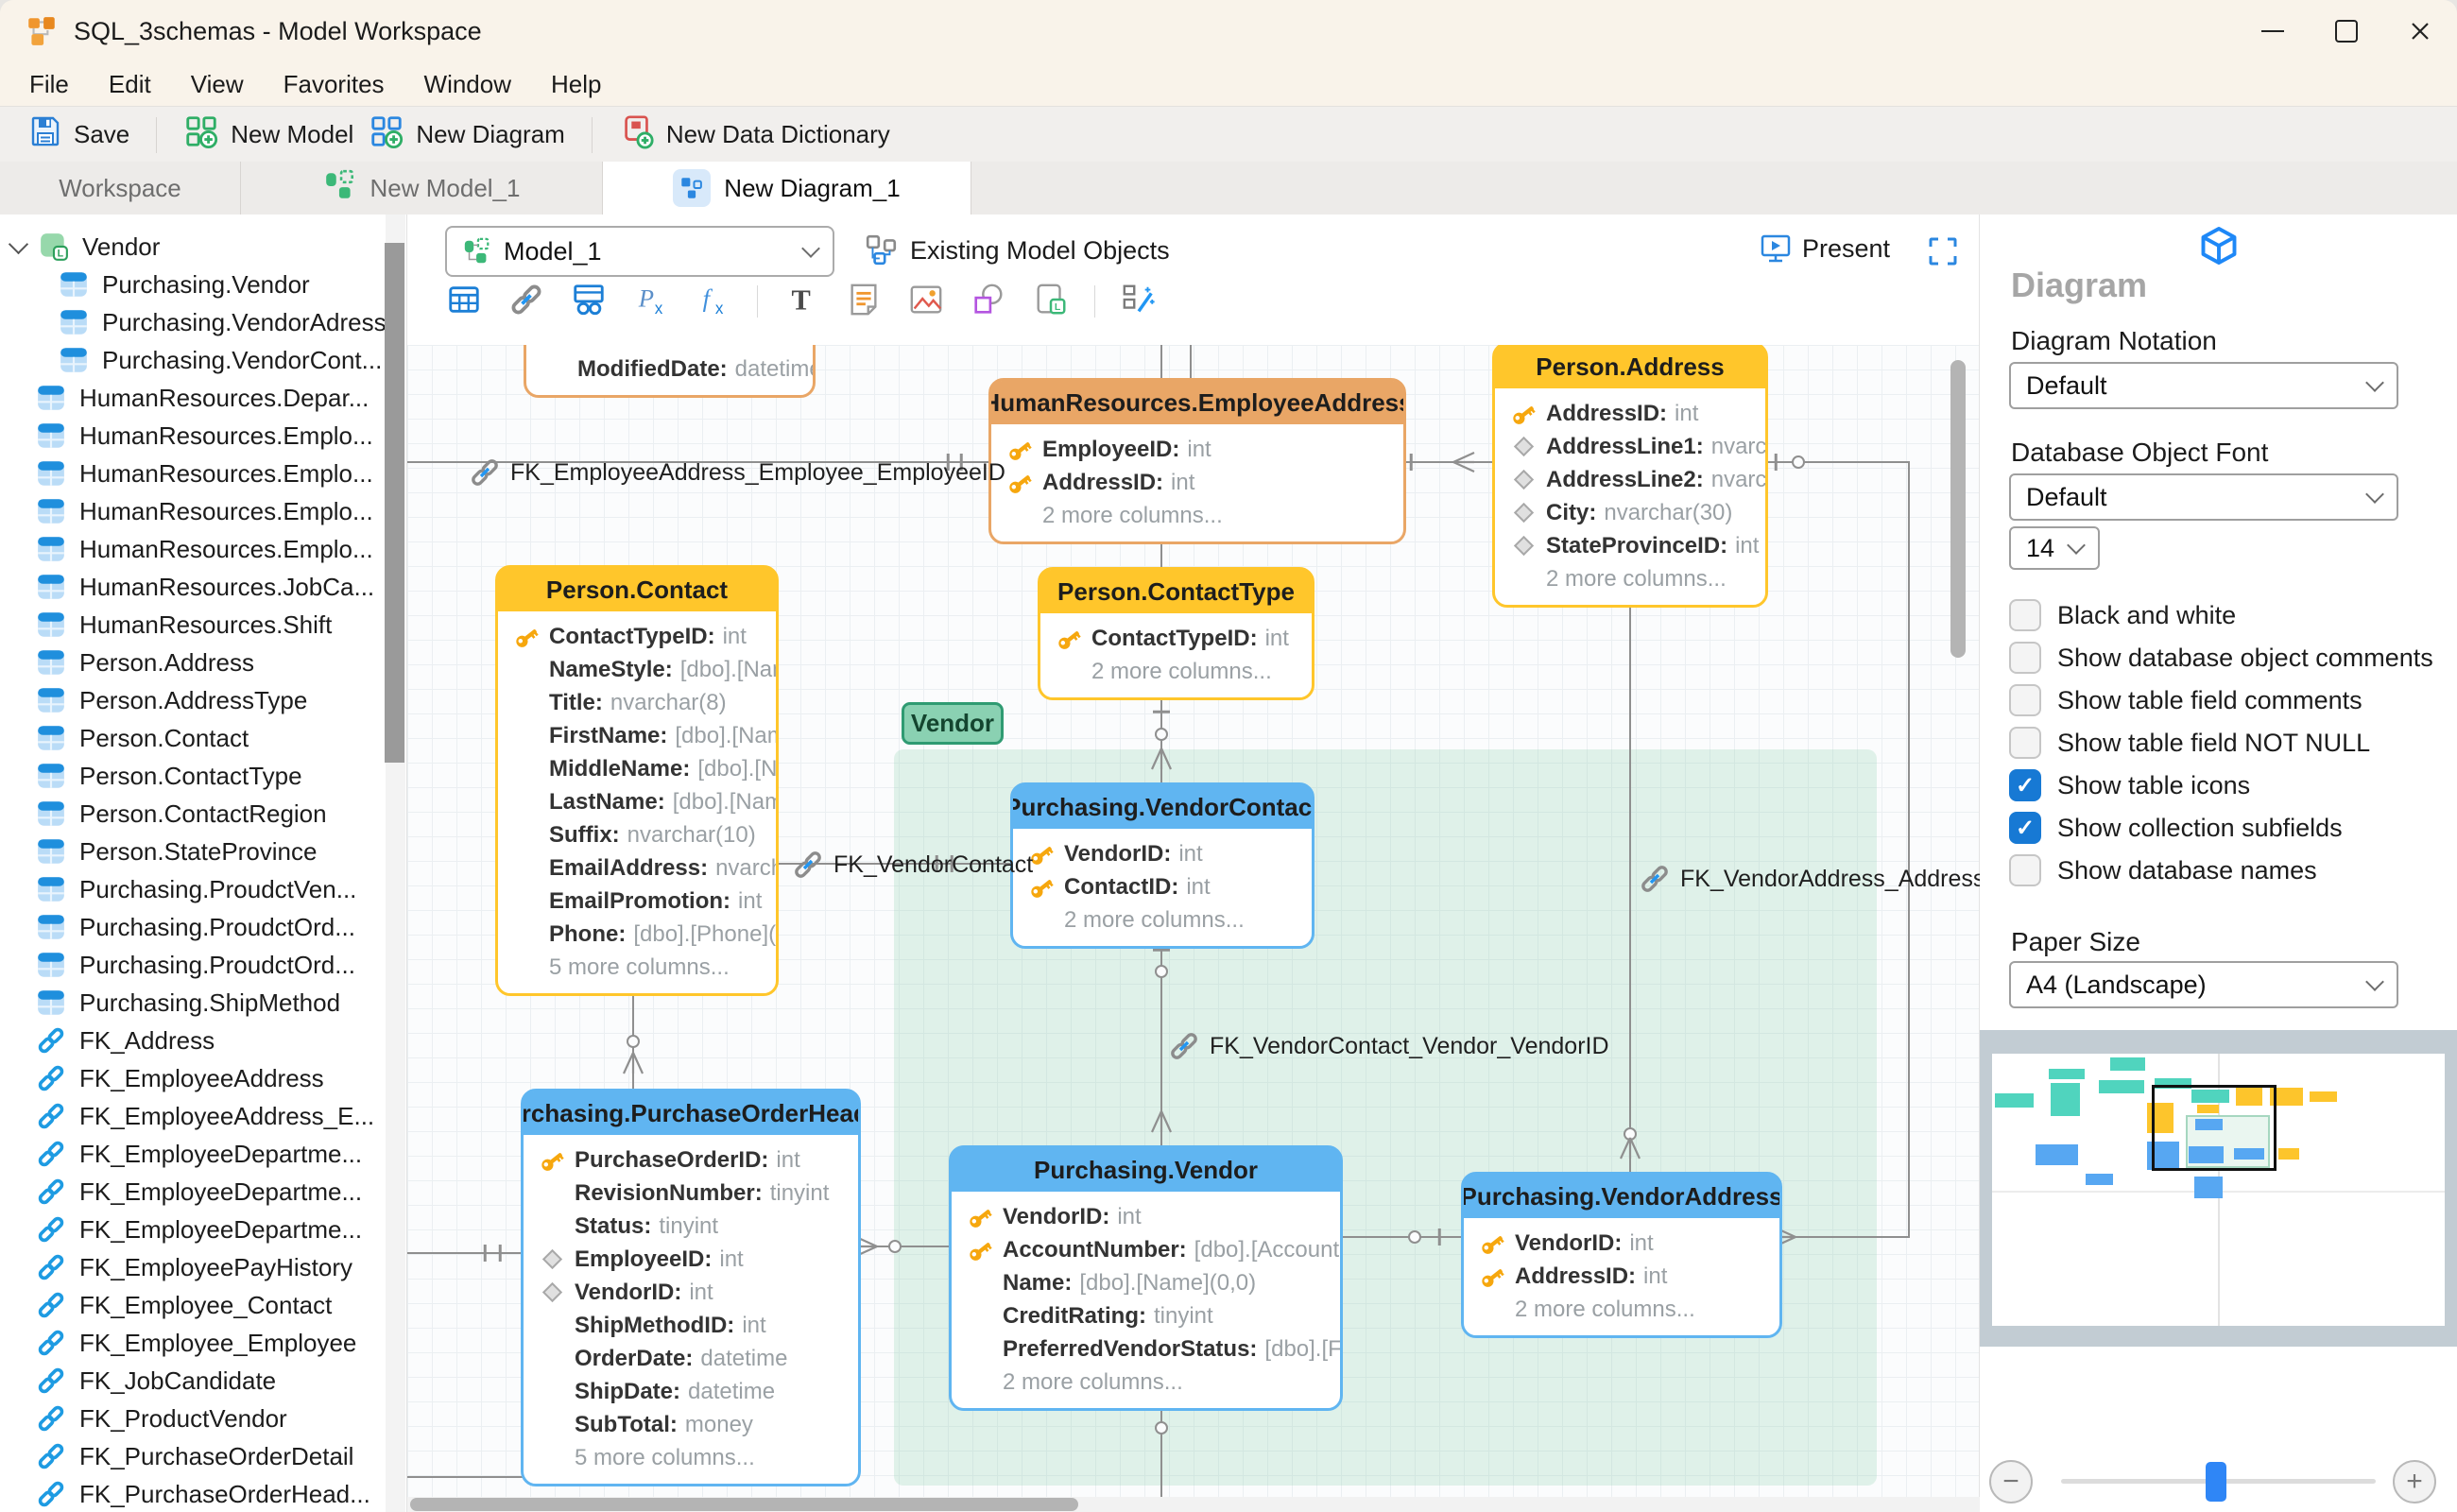 The height and width of the screenshot is (1512, 2457). Describe the element at coordinates (801, 301) in the screenshot. I see `text-tool-button: T` at that location.